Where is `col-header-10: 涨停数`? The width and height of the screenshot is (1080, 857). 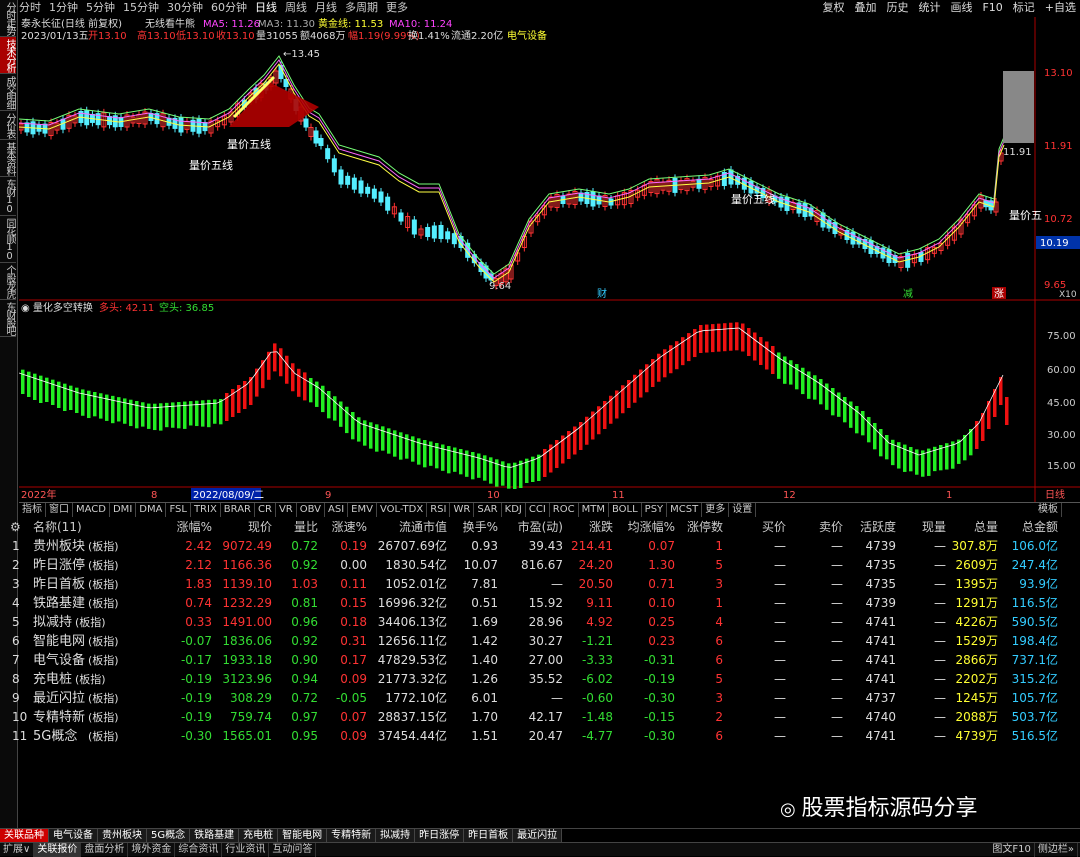 col-header-10: 涨停数 is located at coordinates (705, 527).